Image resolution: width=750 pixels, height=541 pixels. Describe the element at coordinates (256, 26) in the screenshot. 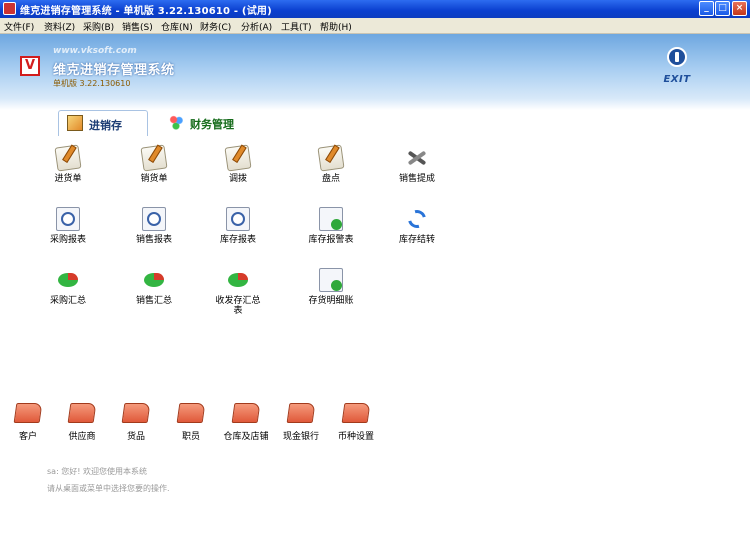

I see `menu-analysis: 分析(A)` at that location.